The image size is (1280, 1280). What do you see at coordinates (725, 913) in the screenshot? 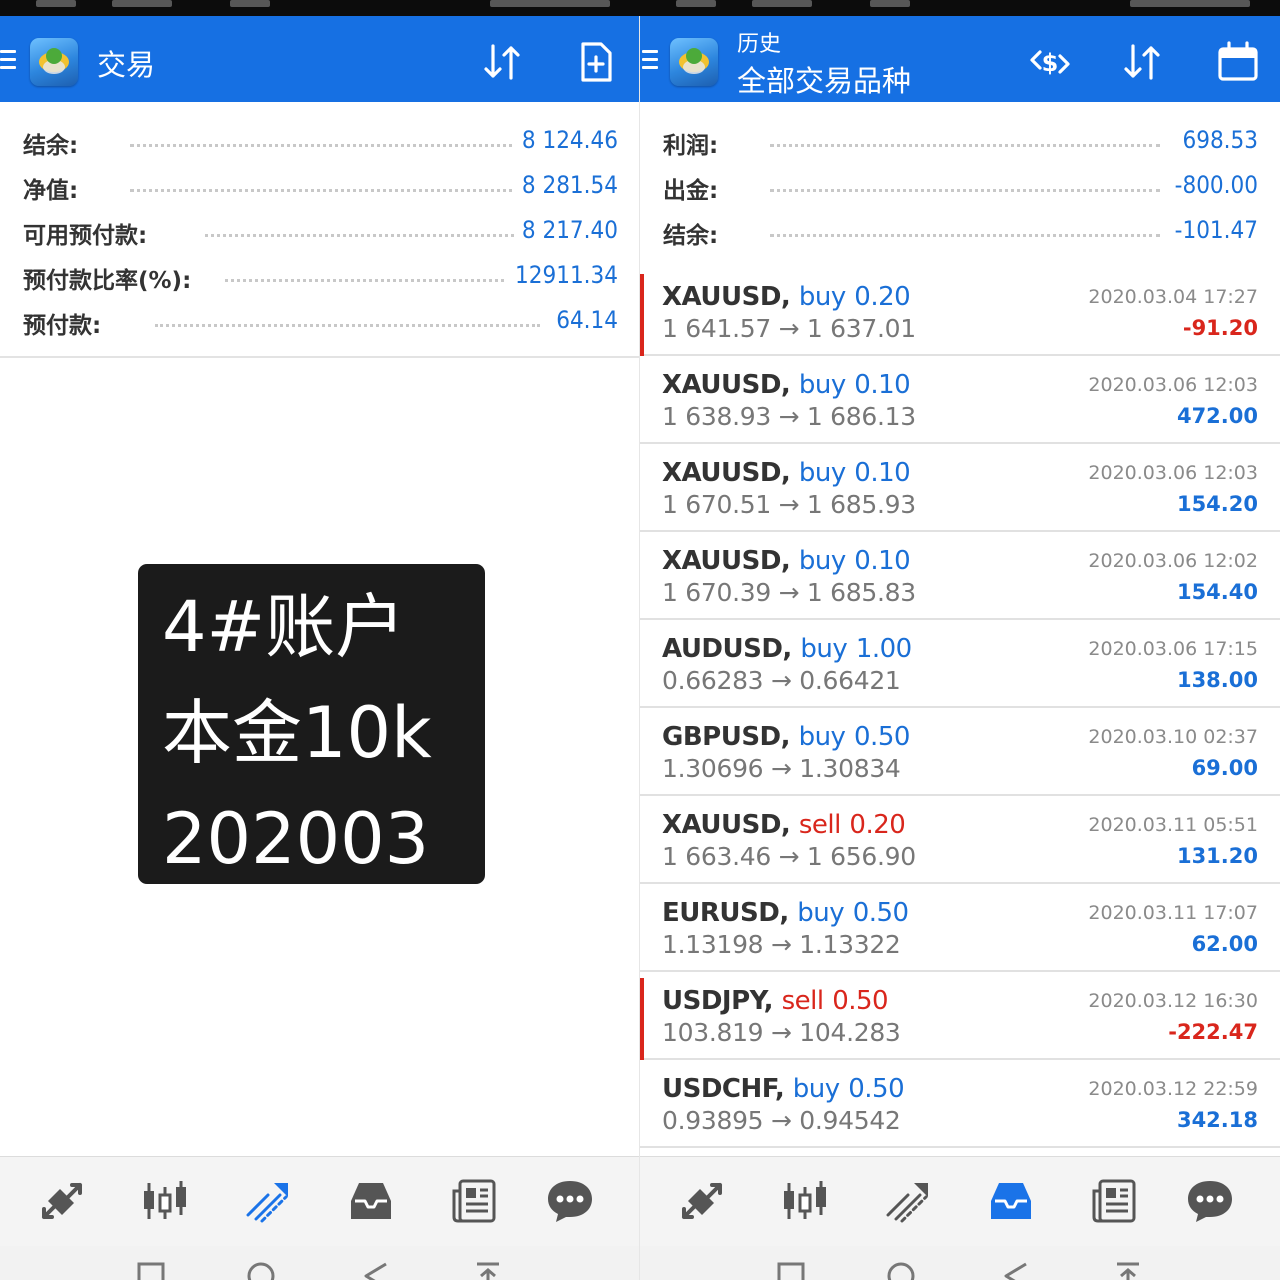
I see `deal-symbol: EURUSD,` at bounding box center [725, 913].